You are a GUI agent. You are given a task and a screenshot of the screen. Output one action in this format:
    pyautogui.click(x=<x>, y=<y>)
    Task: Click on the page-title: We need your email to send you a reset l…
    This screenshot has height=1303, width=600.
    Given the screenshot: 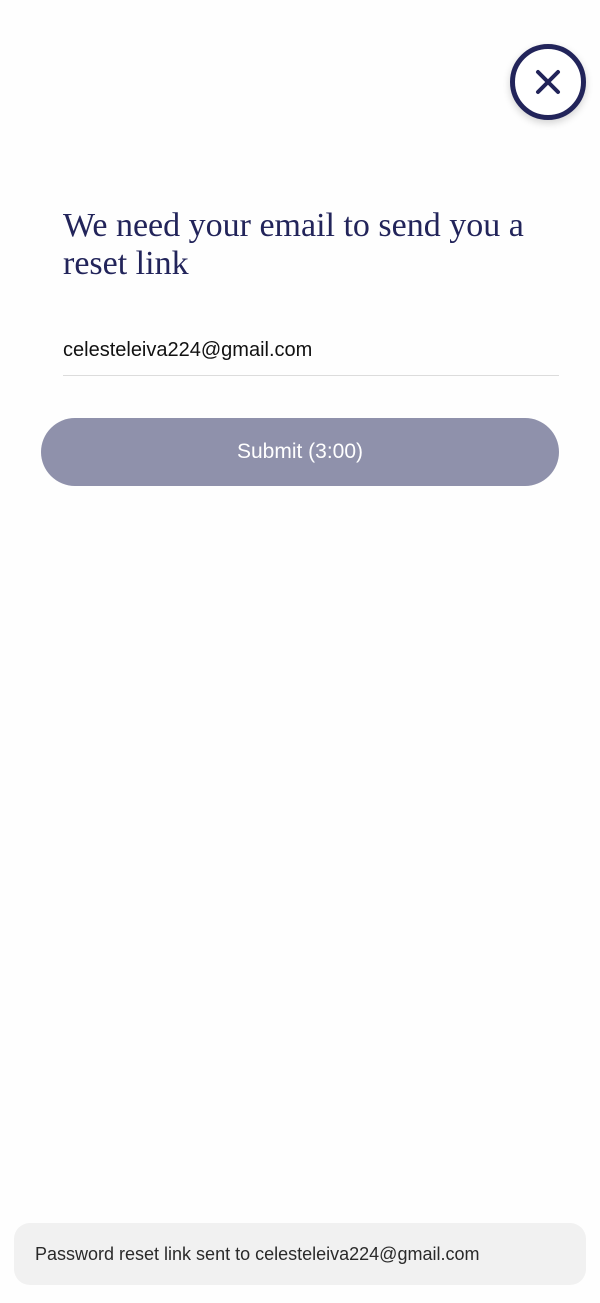 What is the action you would take?
    pyautogui.click(x=293, y=244)
    